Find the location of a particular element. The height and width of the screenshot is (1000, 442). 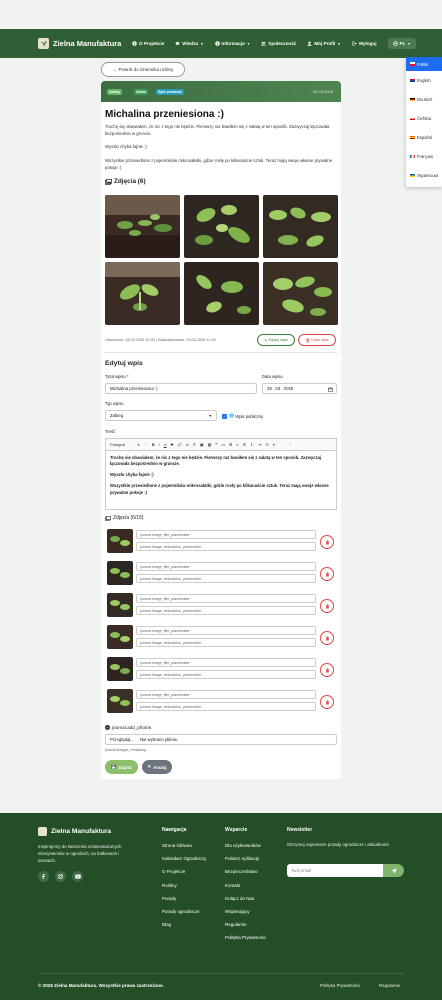

lang-option-ukrainian: Українська is located at coordinates (424, 175).